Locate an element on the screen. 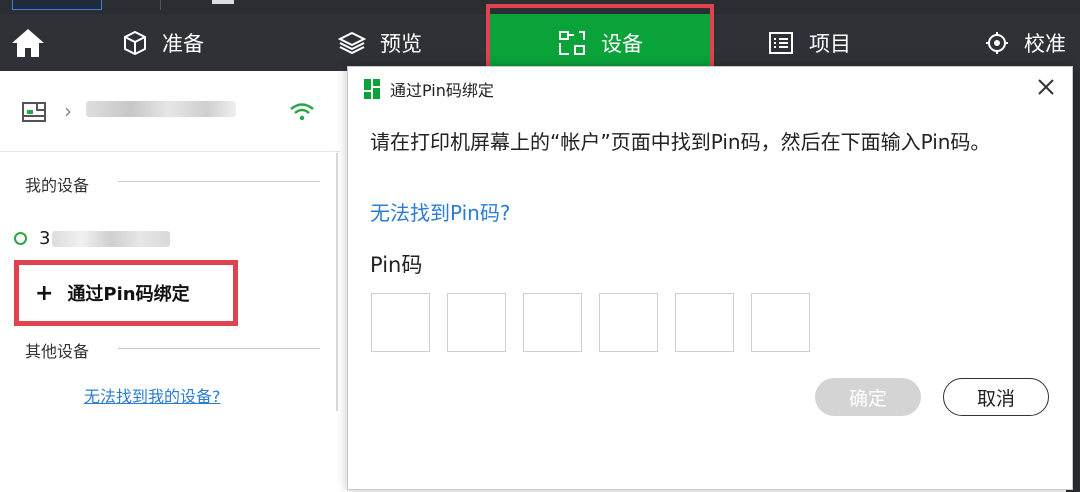  bind-via-pin-button: + 通过Pin码绑定 is located at coordinates (126, 293).